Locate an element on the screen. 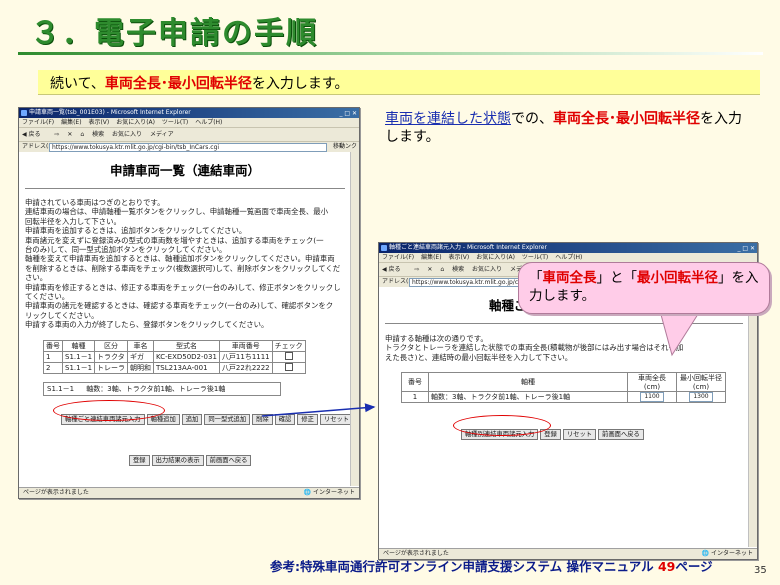 This screenshot has height=585, width=780. cell-maker: ギガ is located at coordinates (141, 356).